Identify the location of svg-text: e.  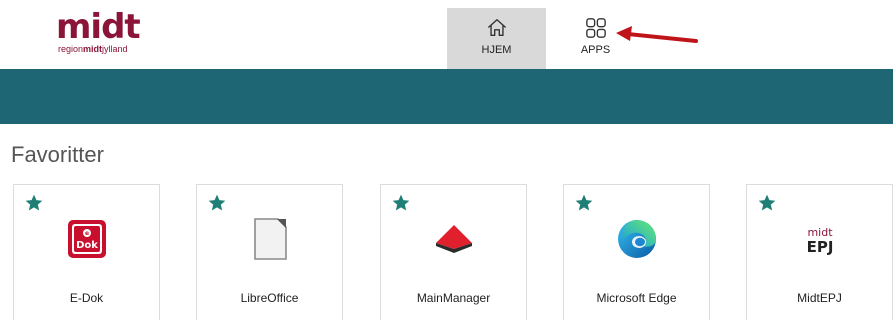
(86, 233).